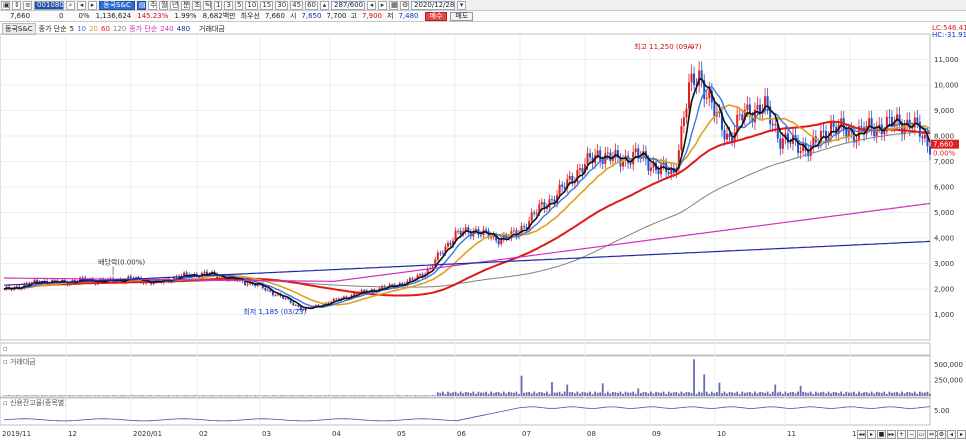 The width and height of the screenshot is (966, 440). What do you see at coordinates (461, 434) in the screenshot?
I see `x-tick-label: 06` at bounding box center [461, 434].